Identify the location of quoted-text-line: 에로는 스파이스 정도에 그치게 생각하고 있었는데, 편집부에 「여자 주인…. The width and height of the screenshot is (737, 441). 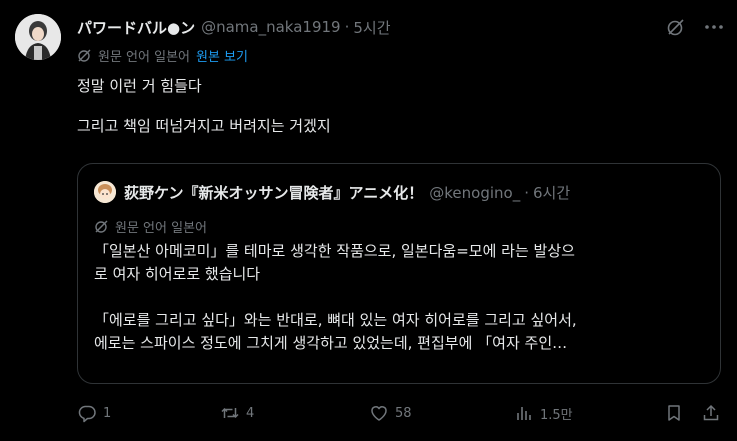
(331, 343).